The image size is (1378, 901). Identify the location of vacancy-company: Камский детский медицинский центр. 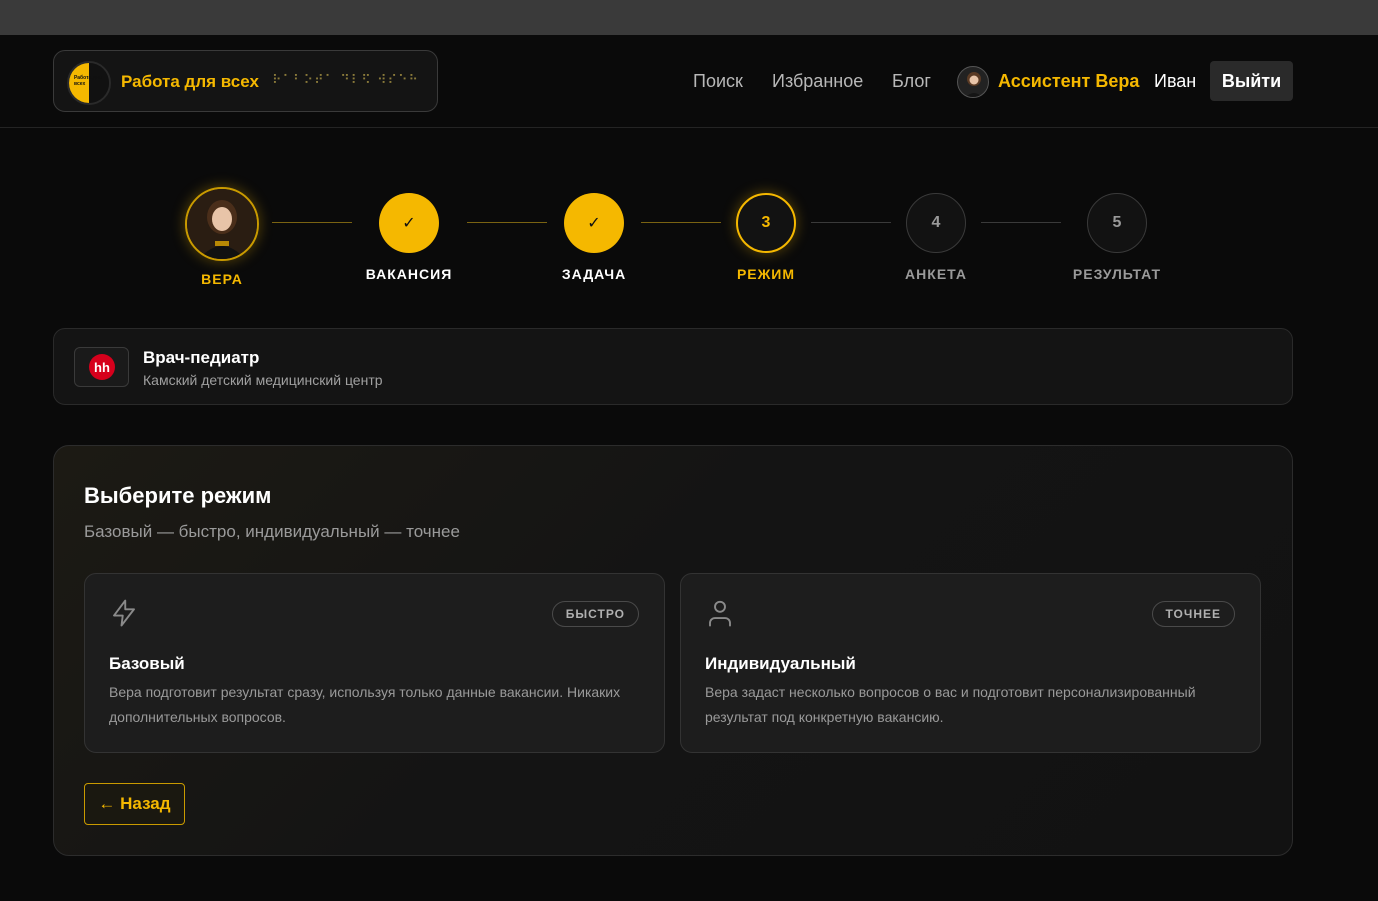
(263, 380).